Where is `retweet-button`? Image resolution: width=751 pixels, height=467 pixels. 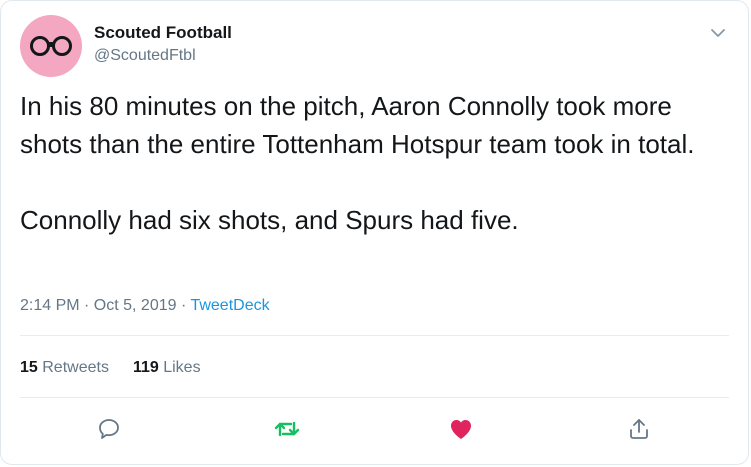 retweet-button is located at coordinates (287, 429).